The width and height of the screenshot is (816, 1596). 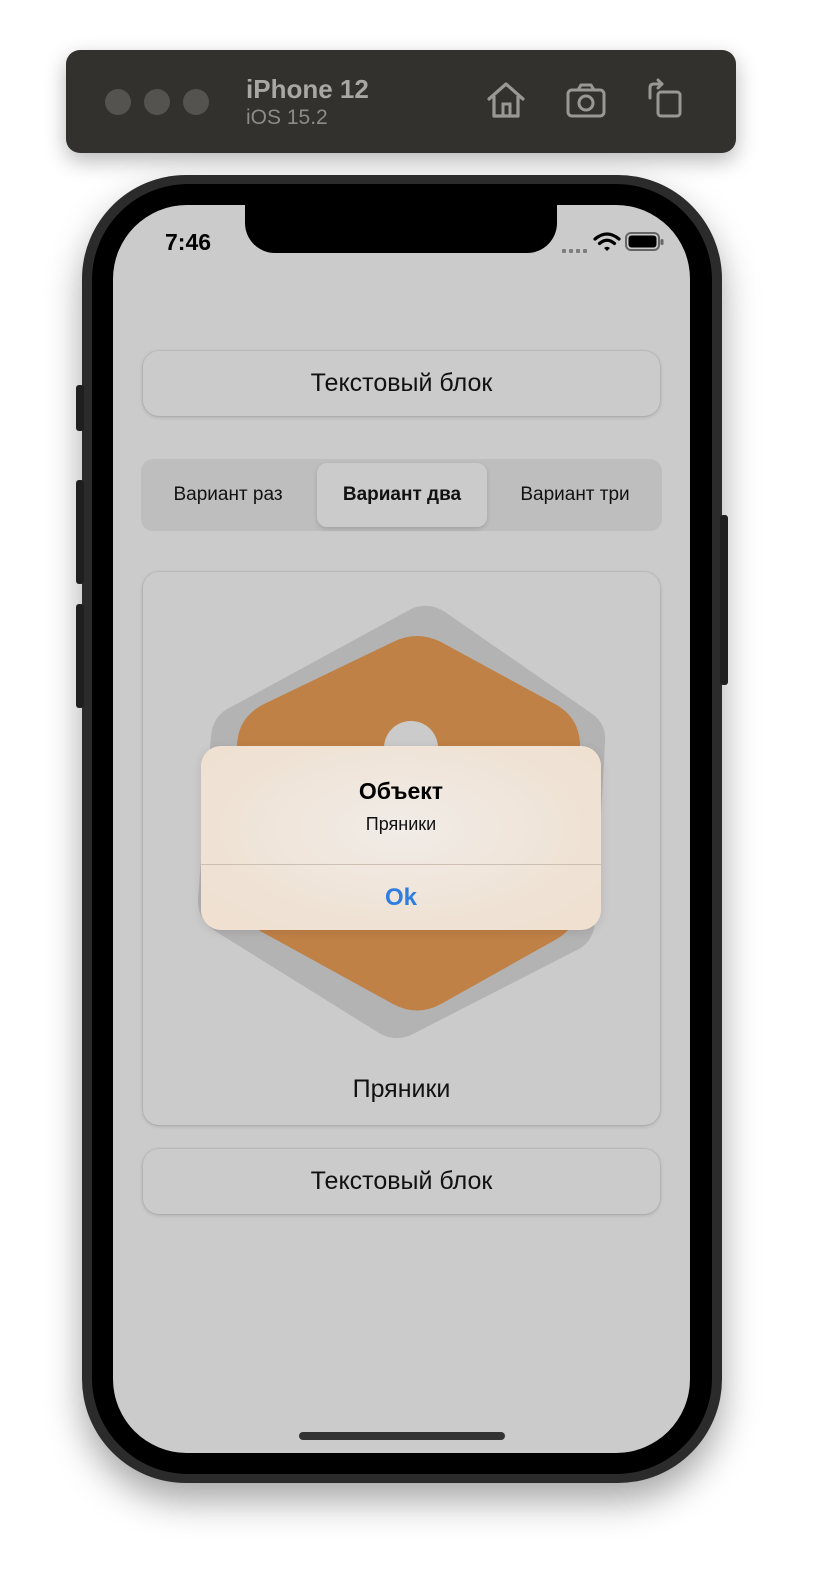 I want to click on home-icon, so click(x=506, y=100).